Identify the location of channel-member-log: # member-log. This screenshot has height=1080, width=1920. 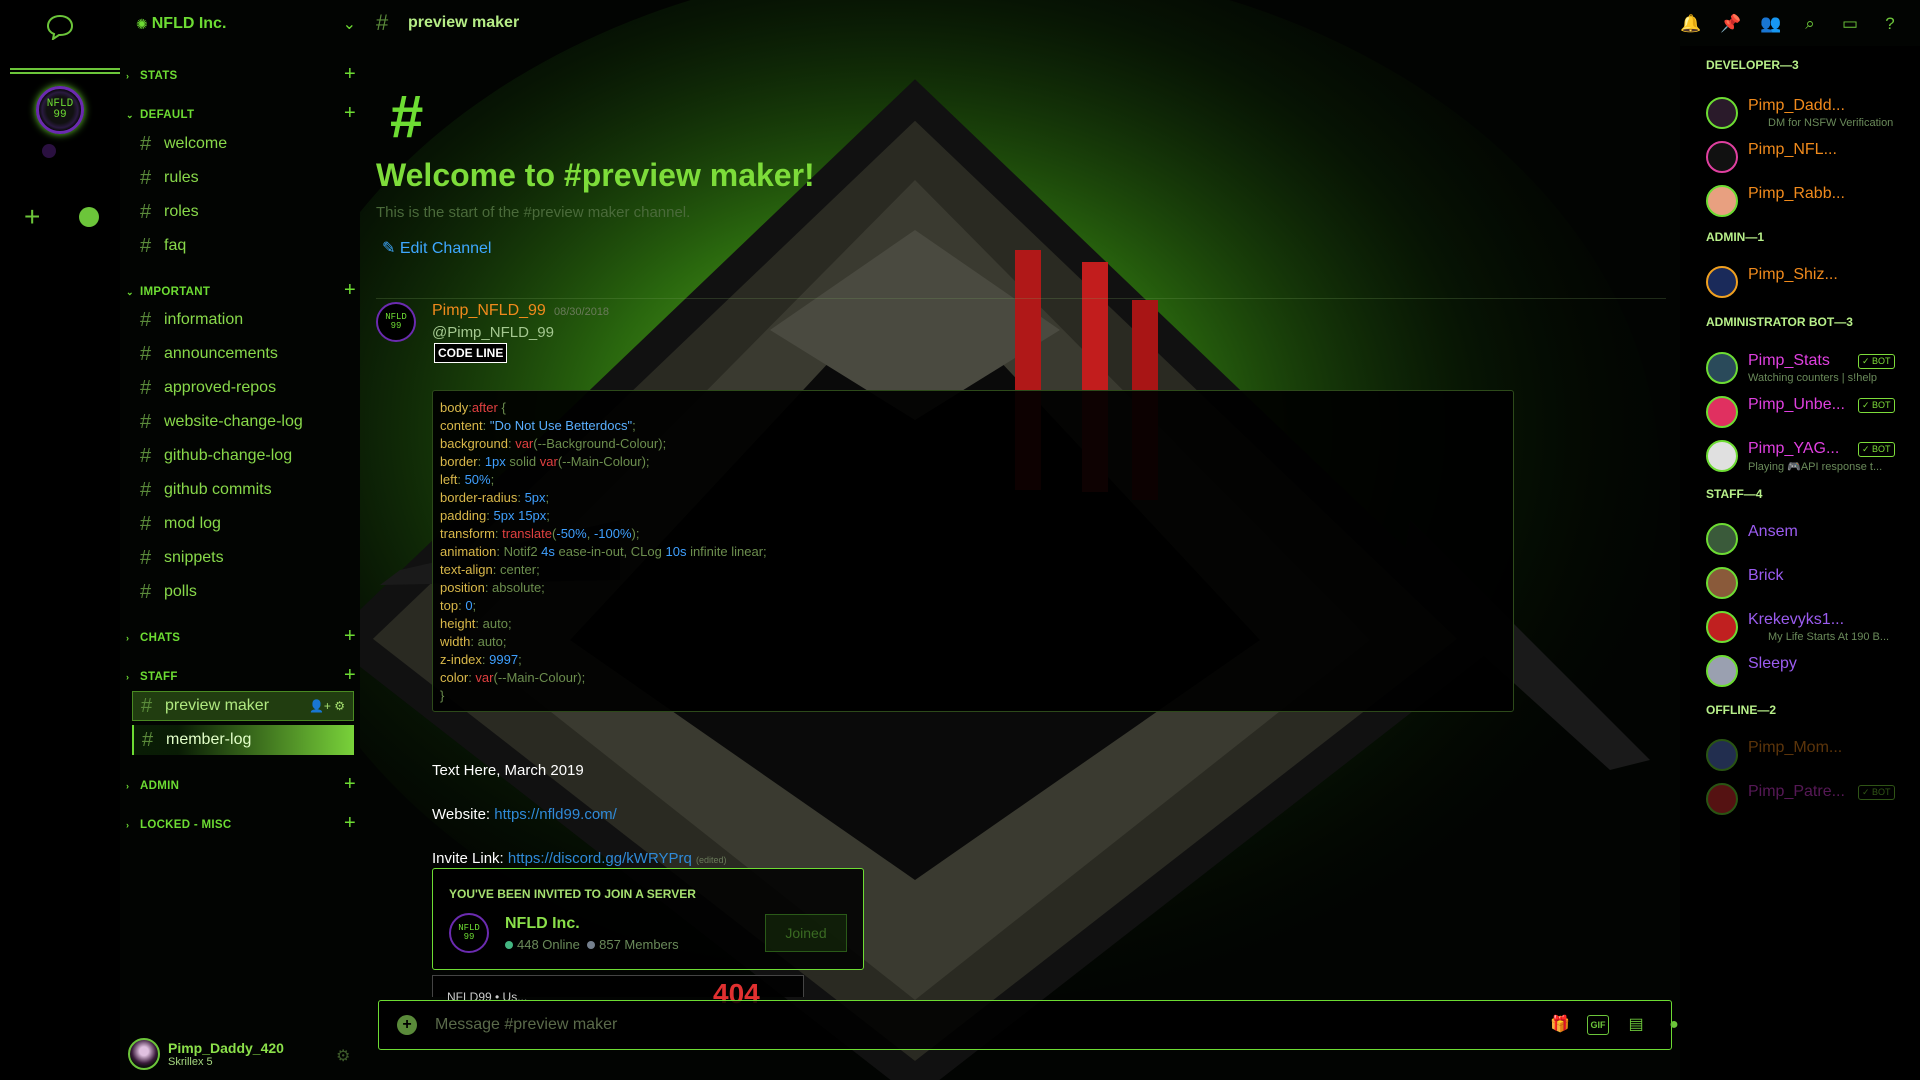
(243, 740).